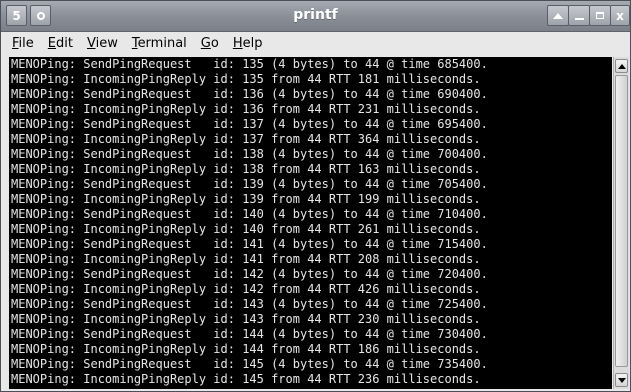 Image resolution: width=631 pixels, height=392 pixels. I want to click on menu-file-label: ile, so click(26, 43).